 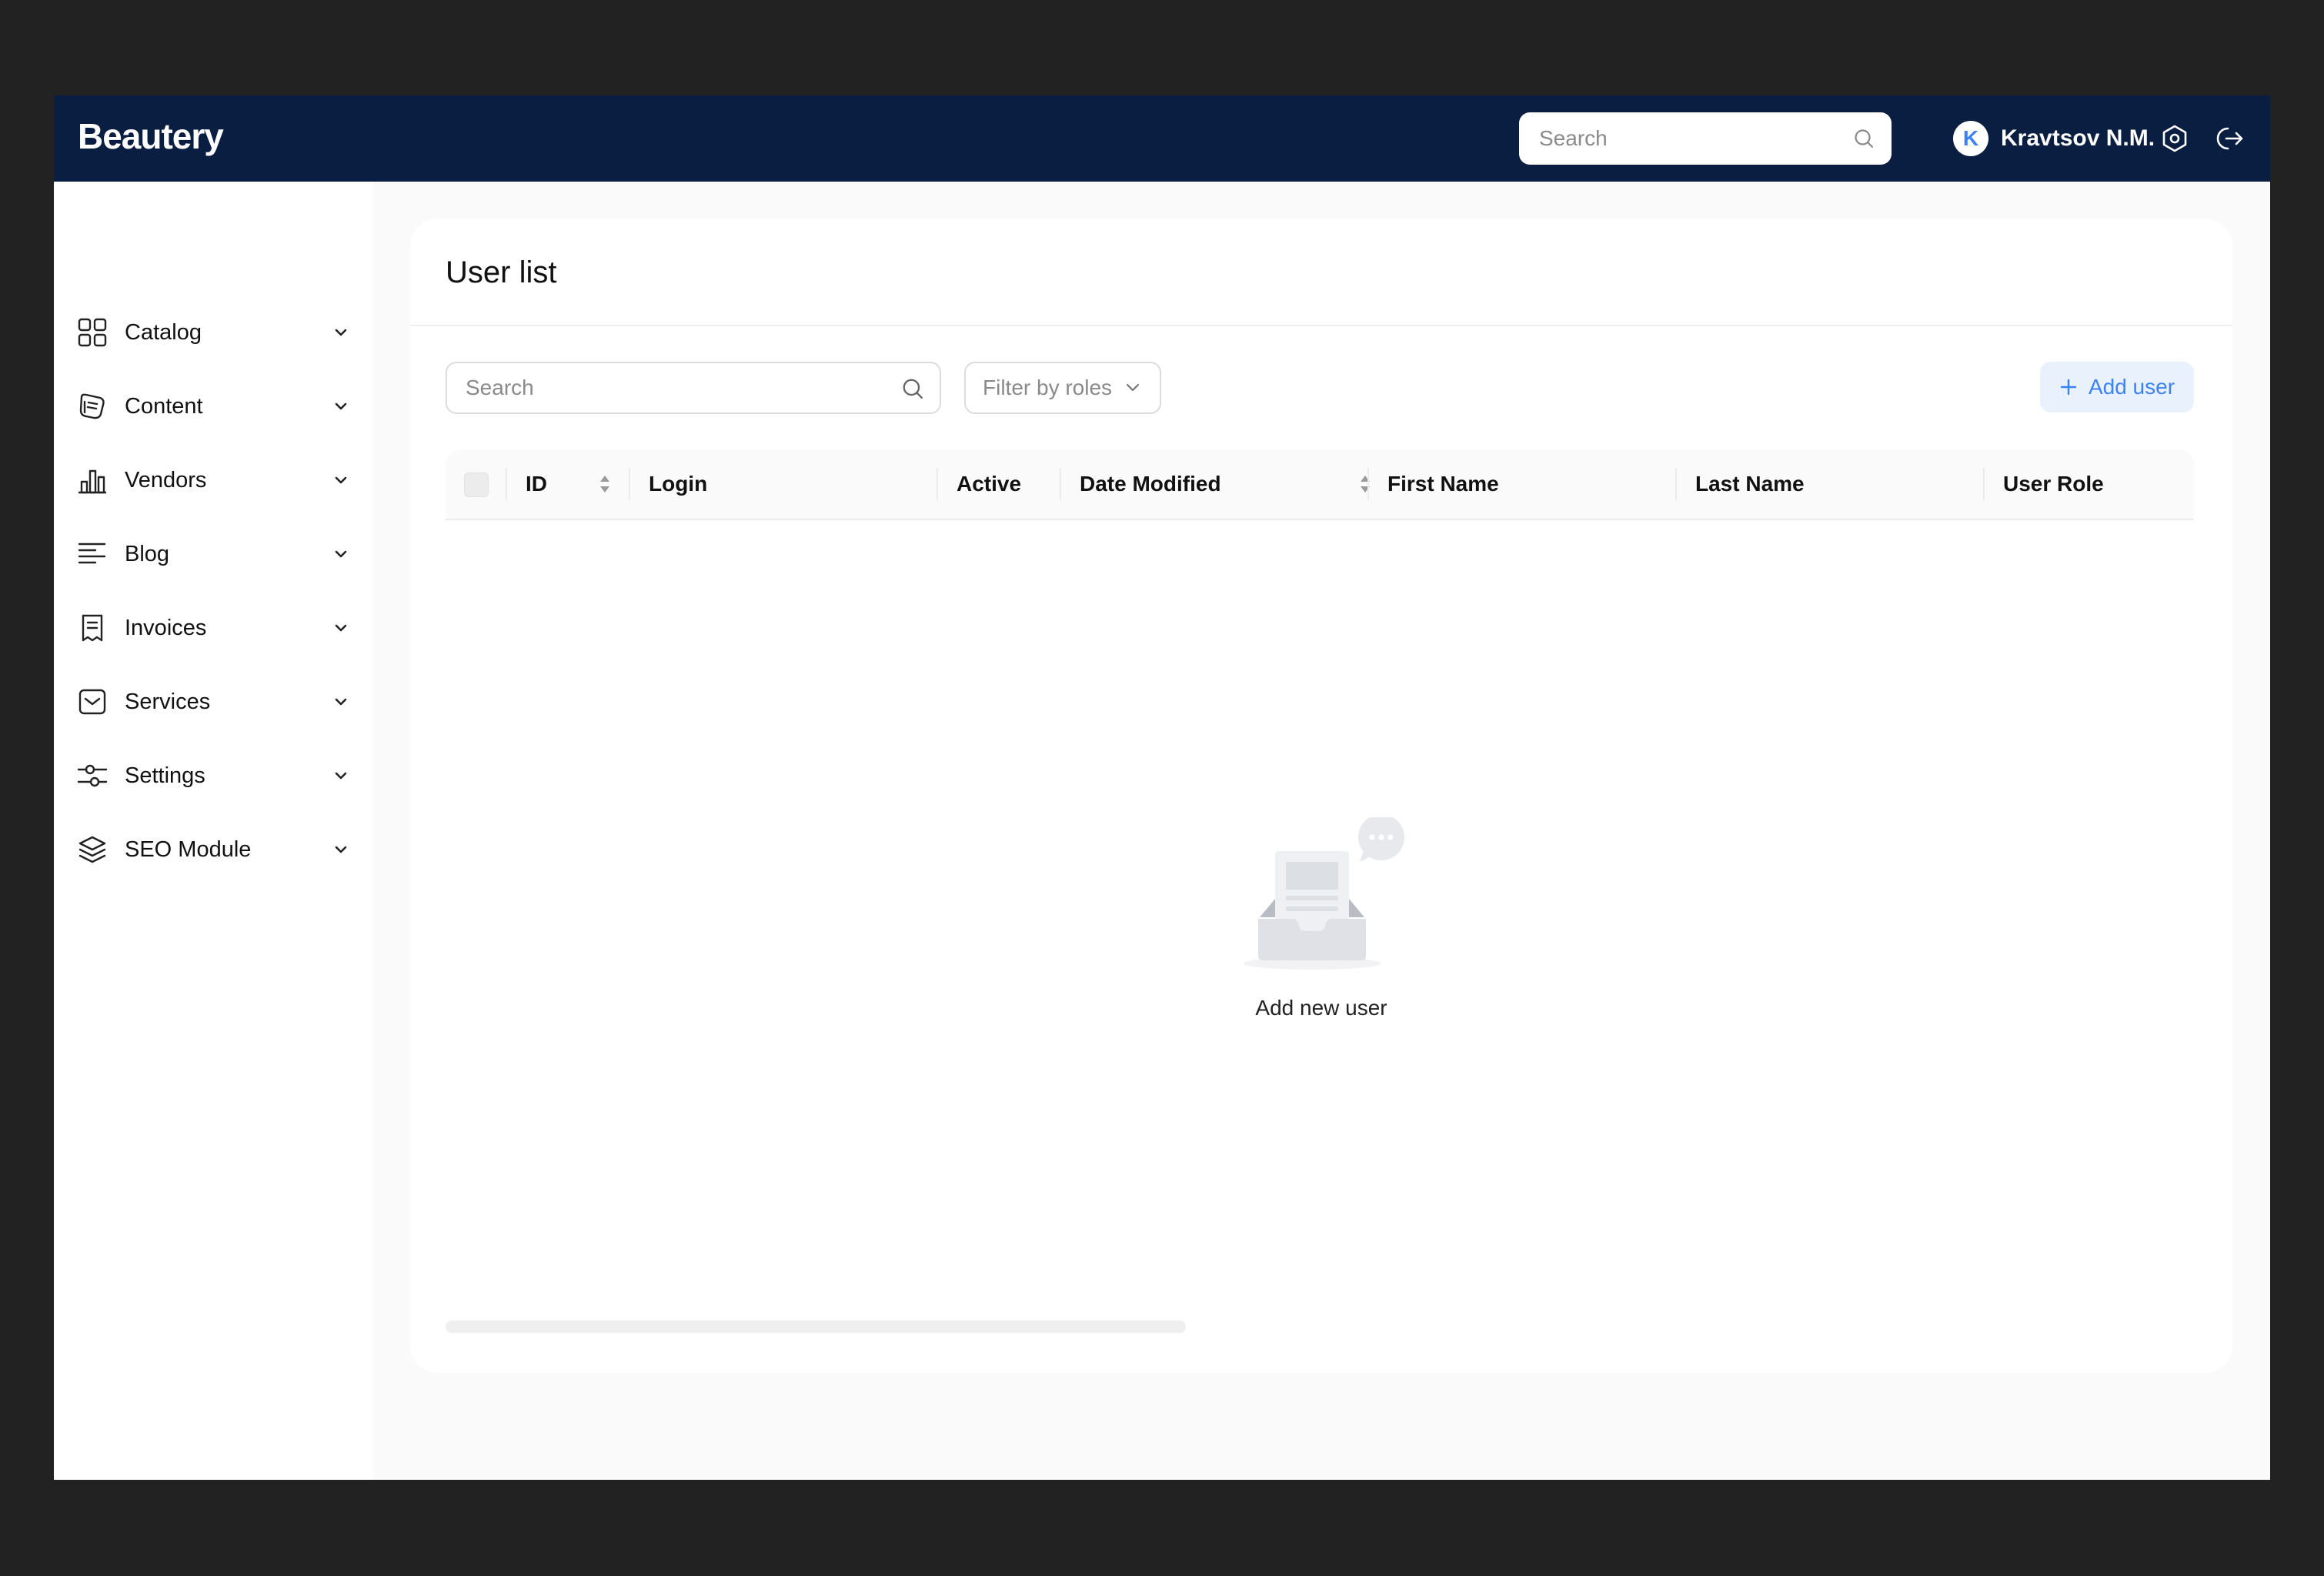 What do you see at coordinates (216, 628) in the screenshot?
I see `sidebar-item-invoices: Invoices` at bounding box center [216, 628].